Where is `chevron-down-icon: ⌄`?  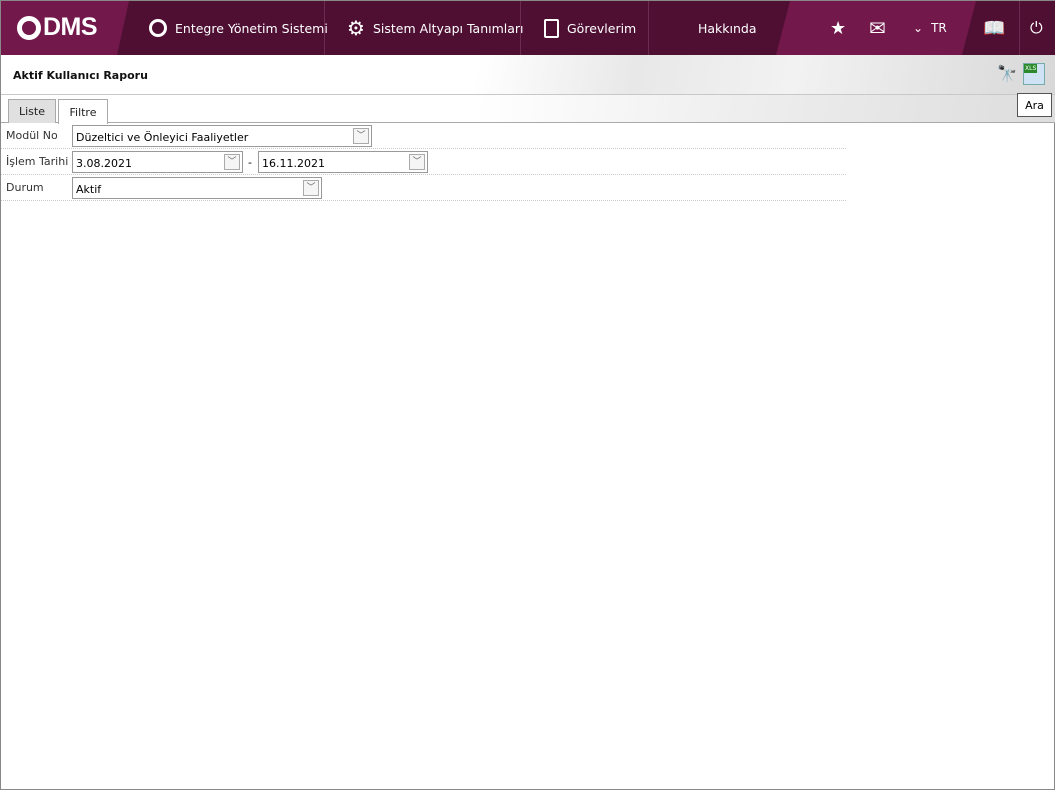 chevron-down-icon: ⌄ is located at coordinates (918, 28).